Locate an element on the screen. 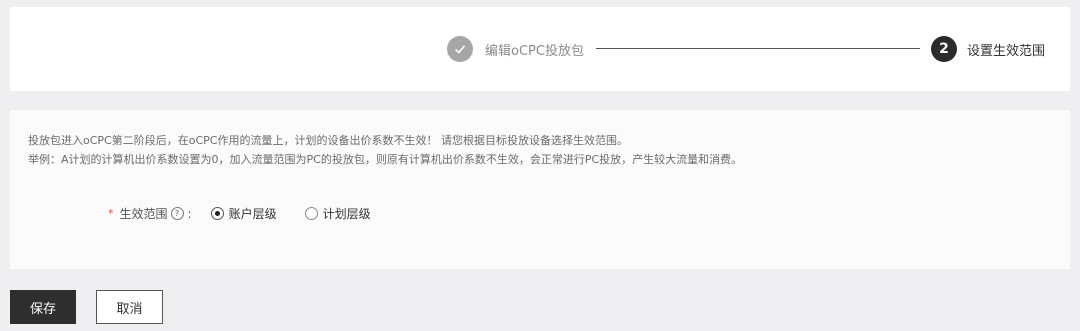  cancel-button: 取消 is located at coordinates (129, 307).